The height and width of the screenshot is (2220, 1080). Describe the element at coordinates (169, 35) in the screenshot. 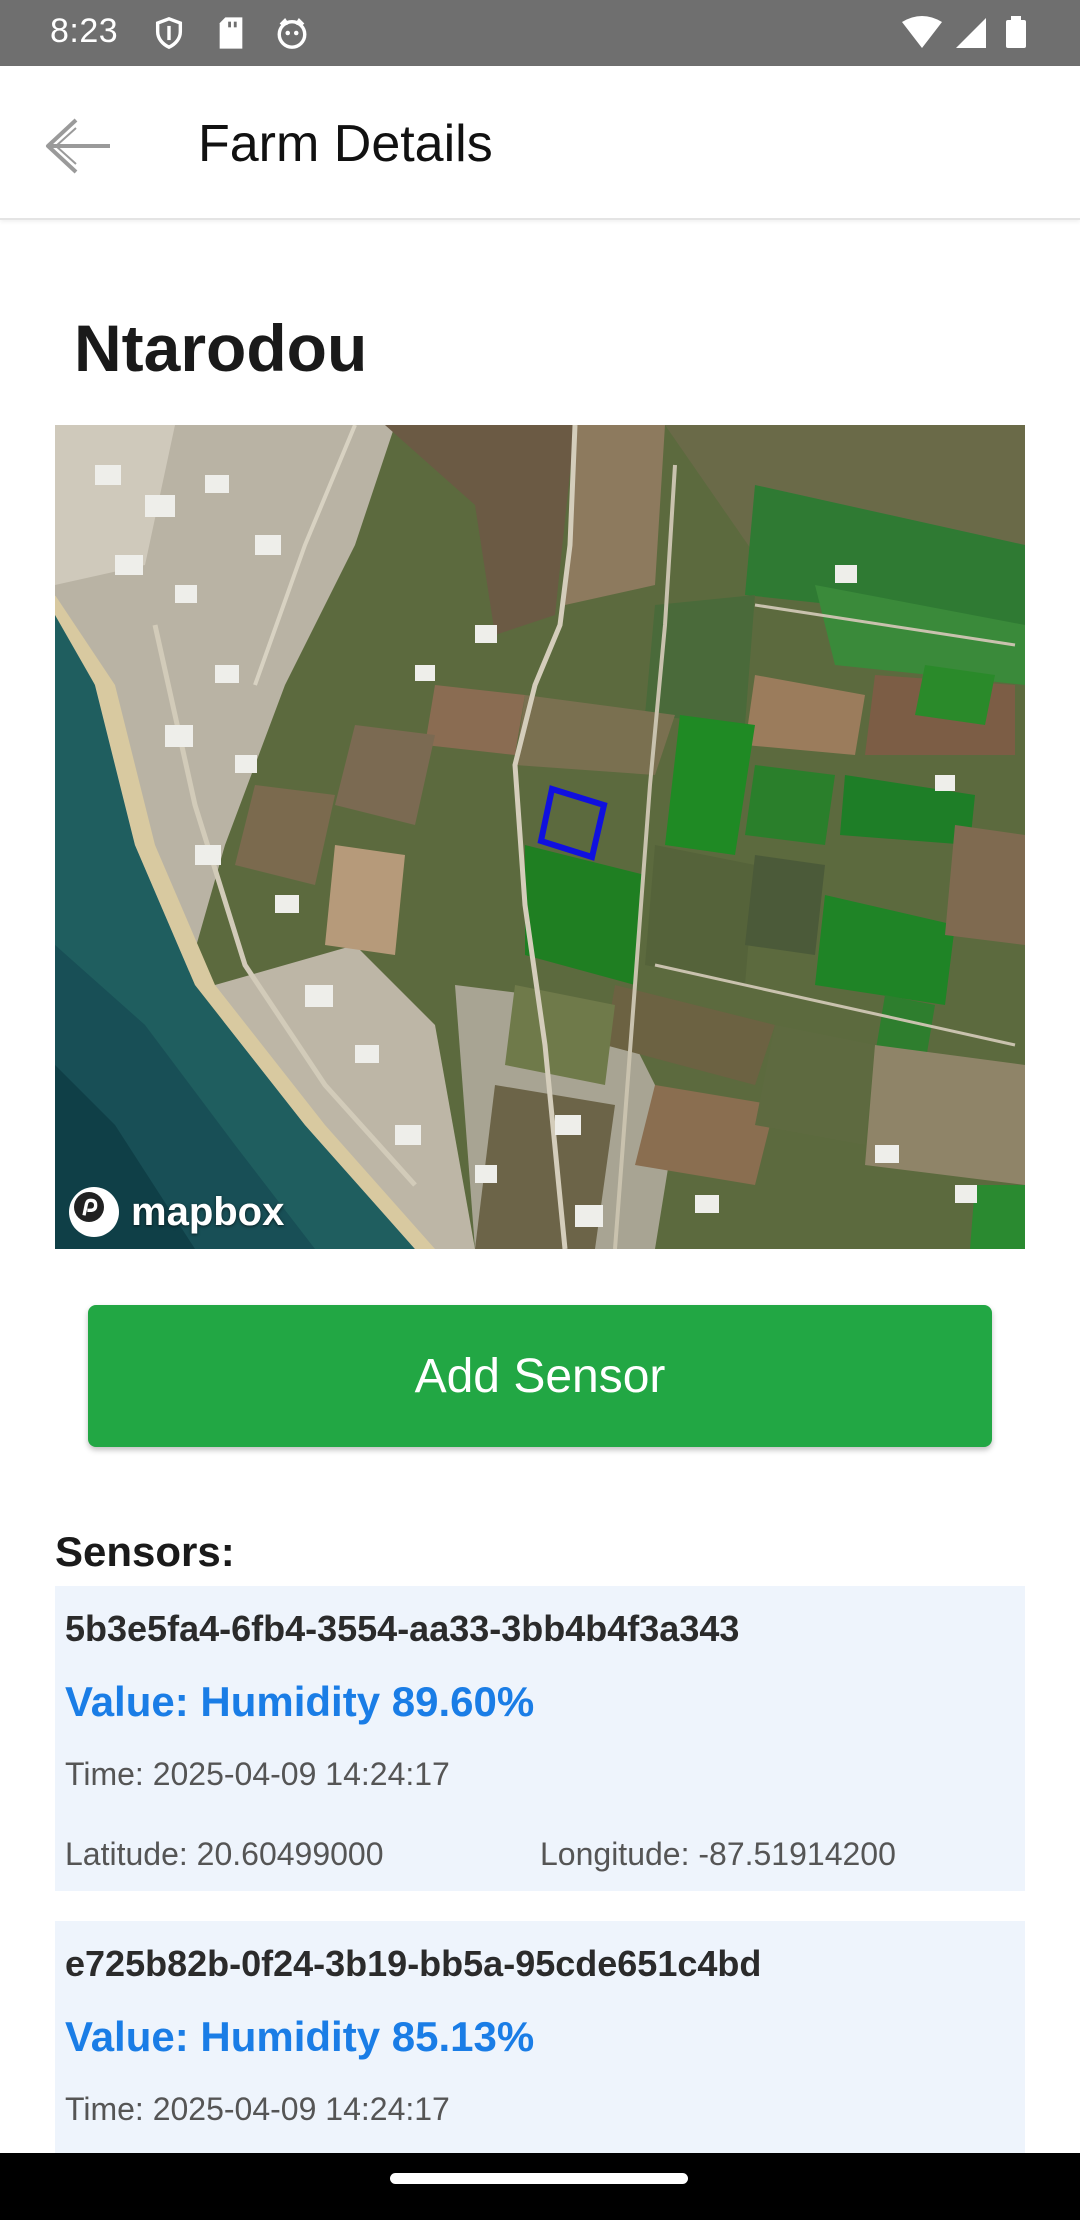

I see `shield-icon` at that location.